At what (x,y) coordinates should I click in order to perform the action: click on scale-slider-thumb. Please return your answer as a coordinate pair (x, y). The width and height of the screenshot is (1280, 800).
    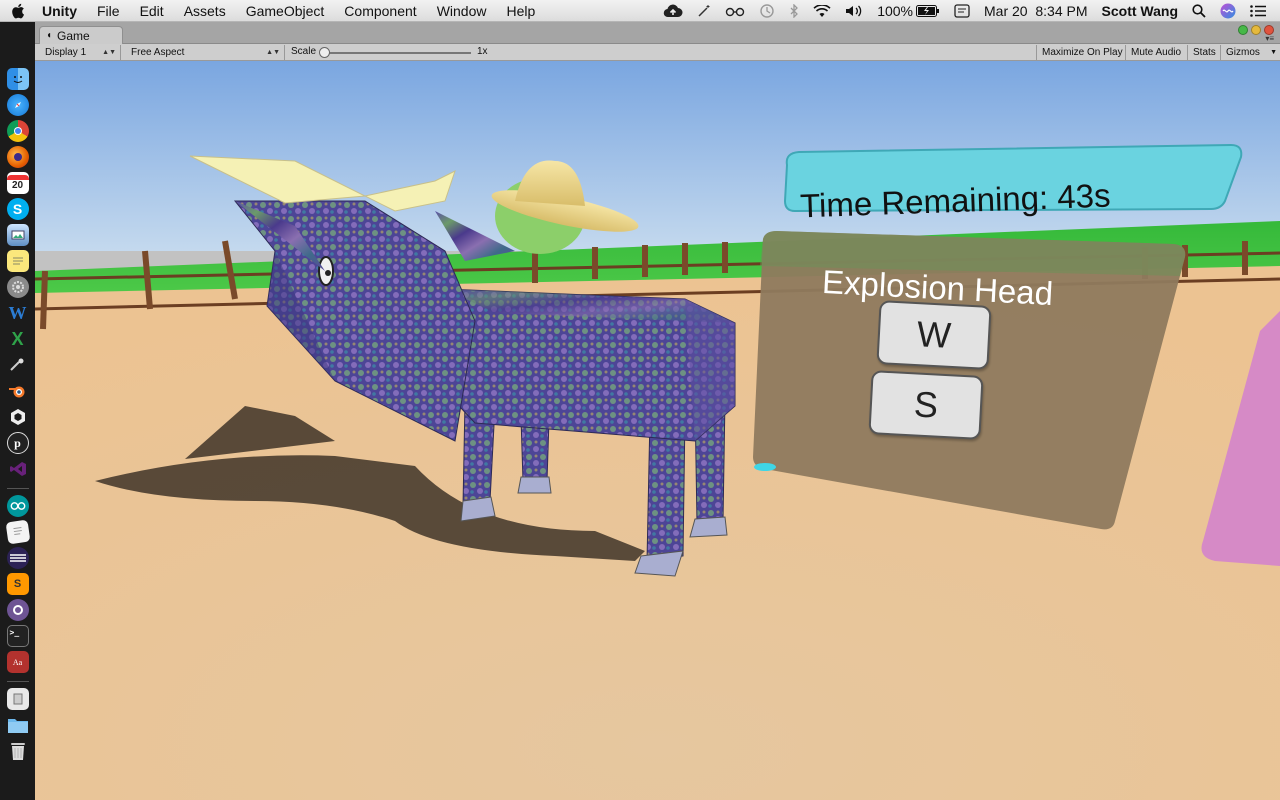
    Looking at the image, I should click on (324, 52).